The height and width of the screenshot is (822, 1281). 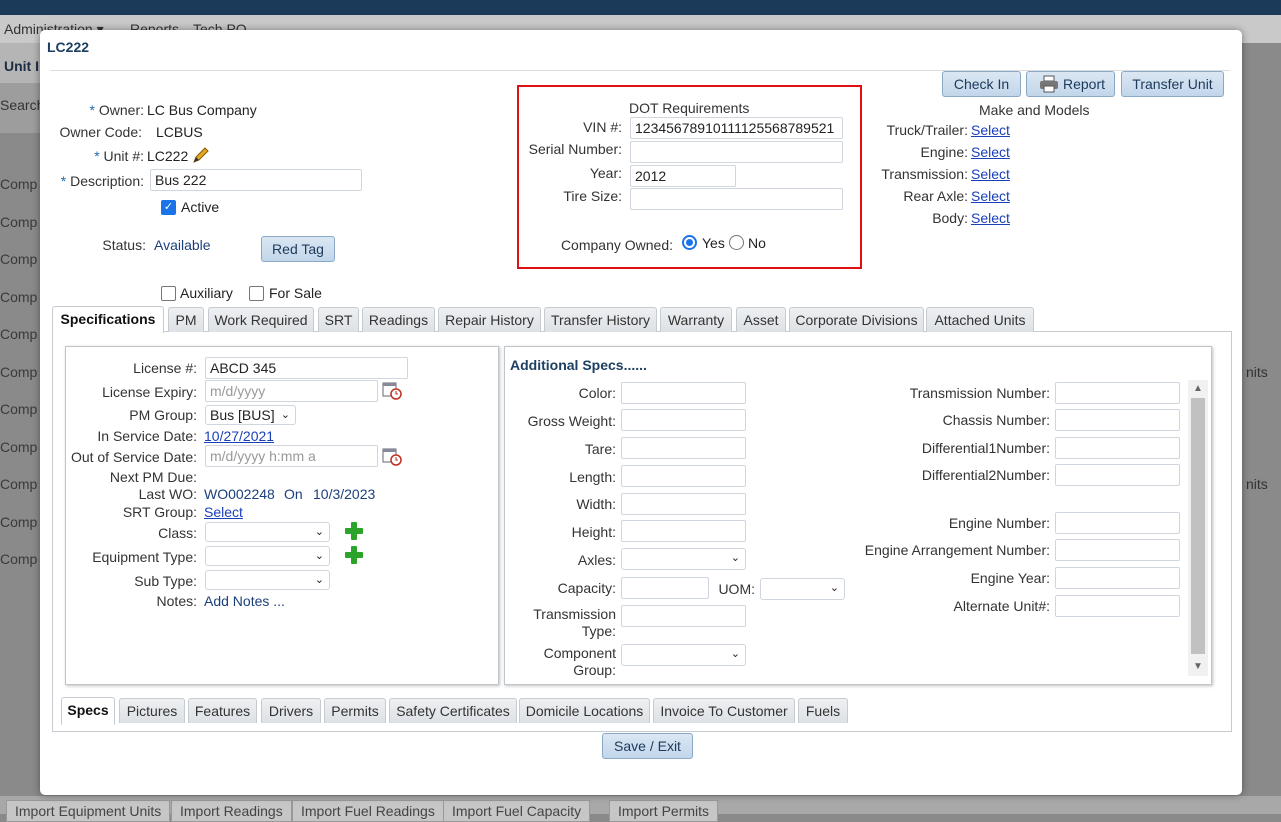 What do you see at coordinates (1117, 523) in the screenshot?
I see `engine-number-input` at bounding box center [1117, 523].